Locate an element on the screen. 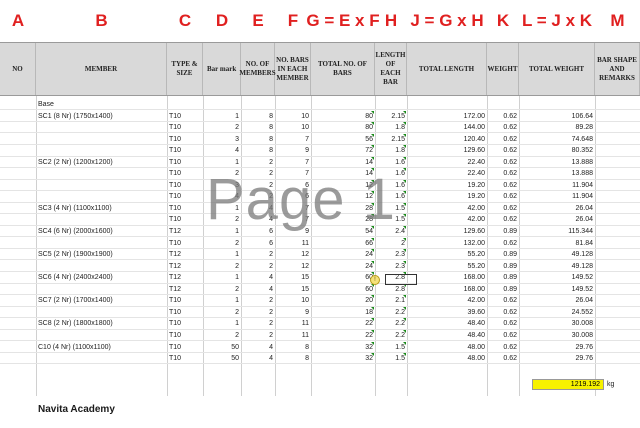 The height and width of the screenshot is (428, 640). cell-tlen: 48.00 is located at coordinates (447, 358).